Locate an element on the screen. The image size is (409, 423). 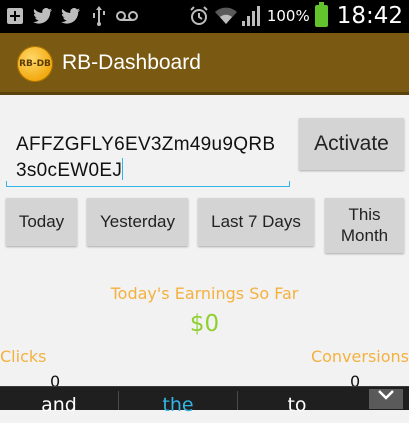
status-bar: 100% 18:42 is located at coordinates (204, 16).